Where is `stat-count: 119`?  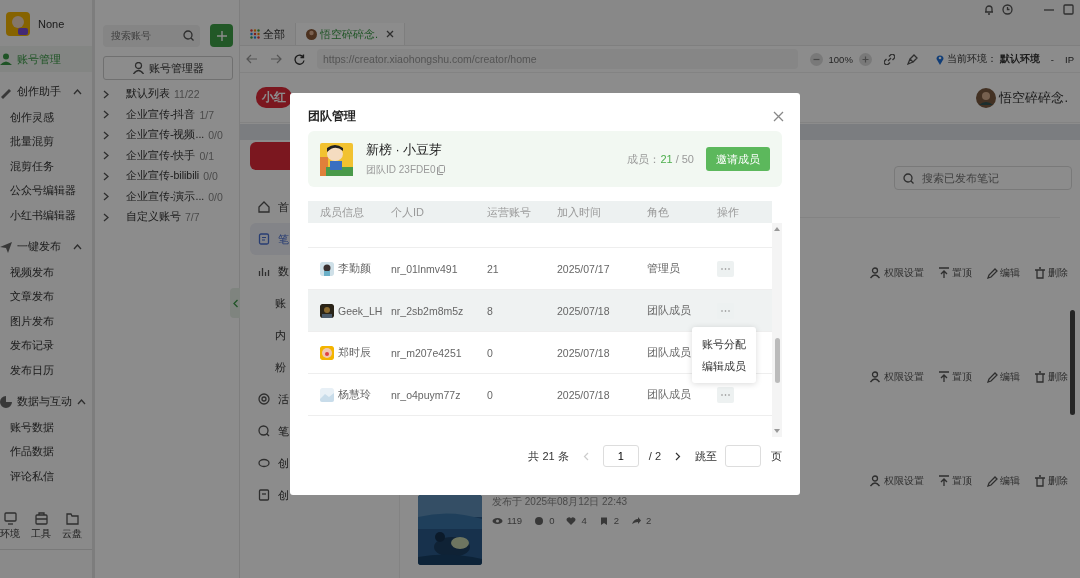 stat-count: 119 is located at coordinates (515, 520).